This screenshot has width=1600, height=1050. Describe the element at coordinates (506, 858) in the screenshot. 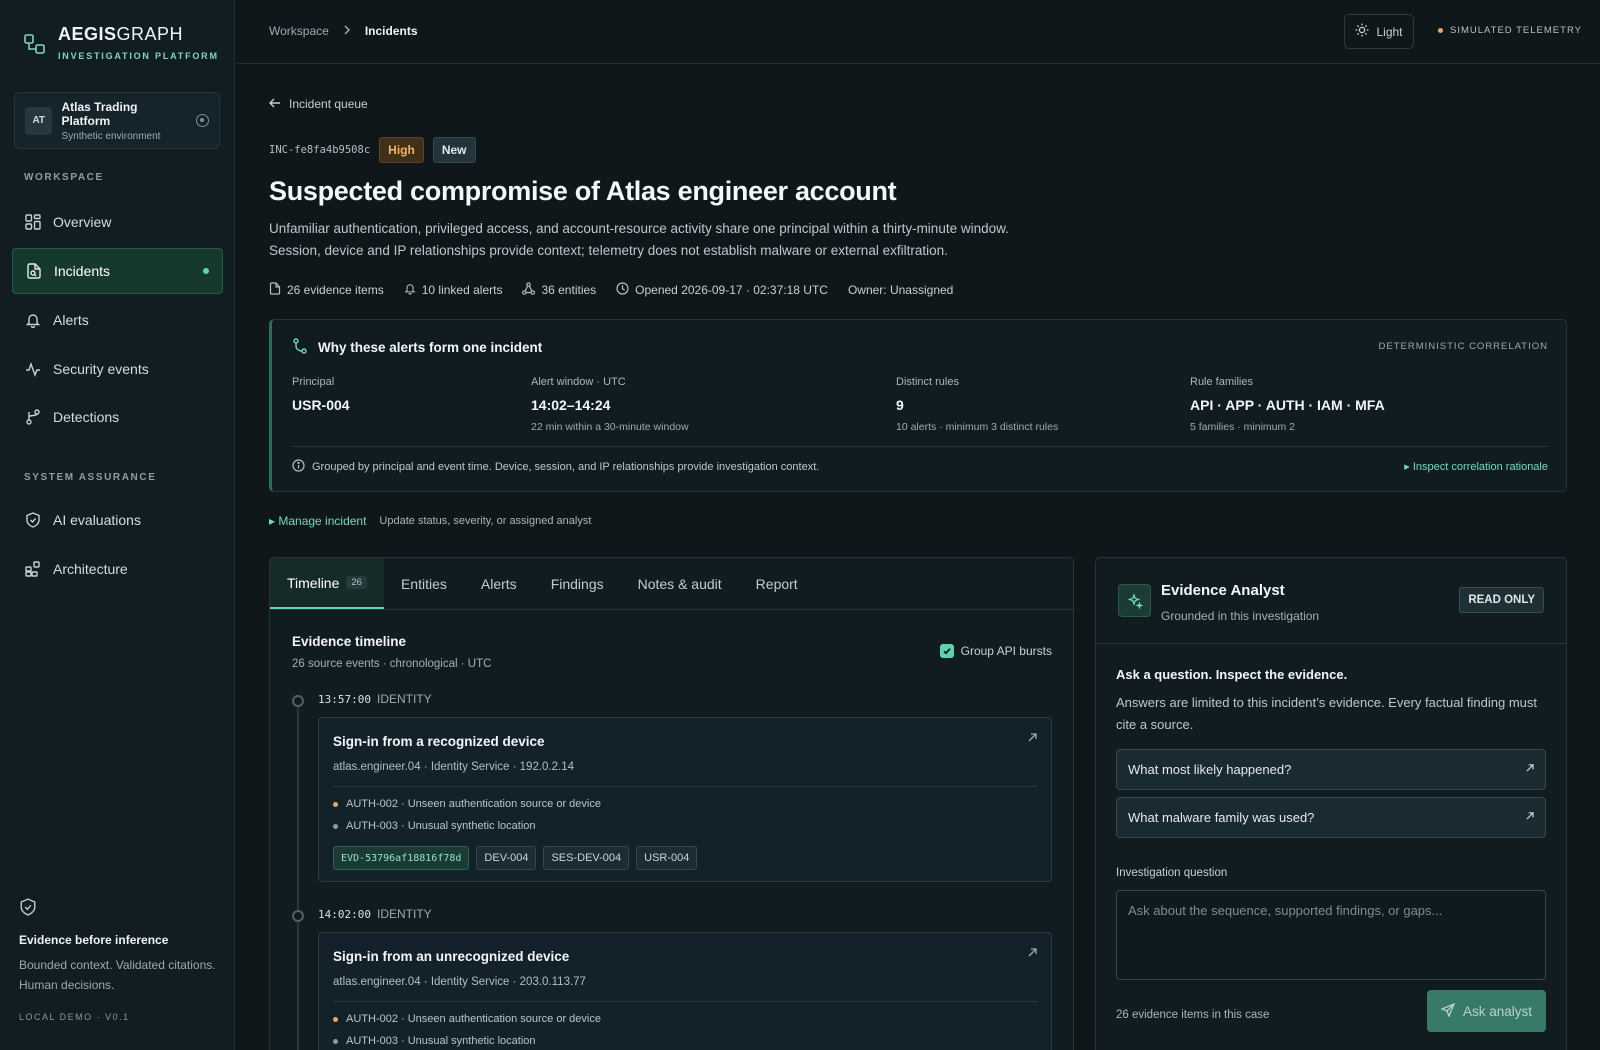

I see `device-chip: DEV-004` at that location.